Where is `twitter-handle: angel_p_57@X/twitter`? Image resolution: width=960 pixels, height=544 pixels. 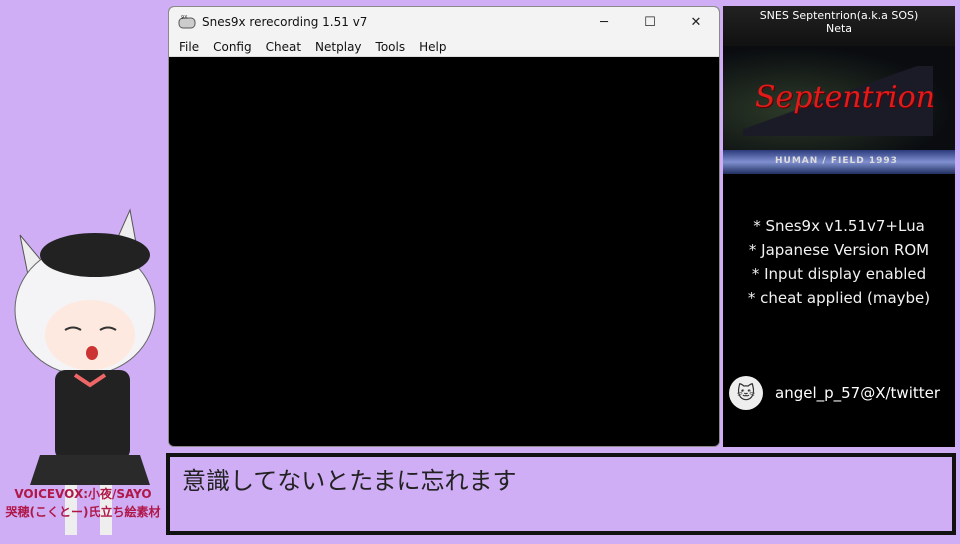
twitter-handle: angel_p_57@X/twitter is located at coordinates (858, 393).